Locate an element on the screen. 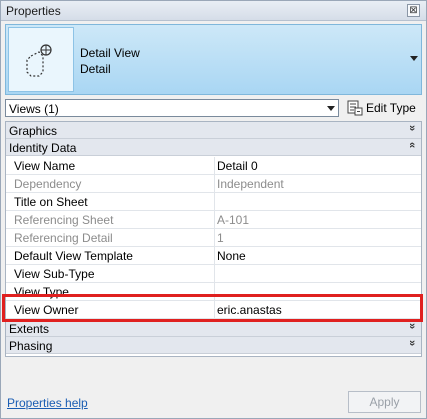  group-graphics-label: Graphics is located at coordinates (33, 131).